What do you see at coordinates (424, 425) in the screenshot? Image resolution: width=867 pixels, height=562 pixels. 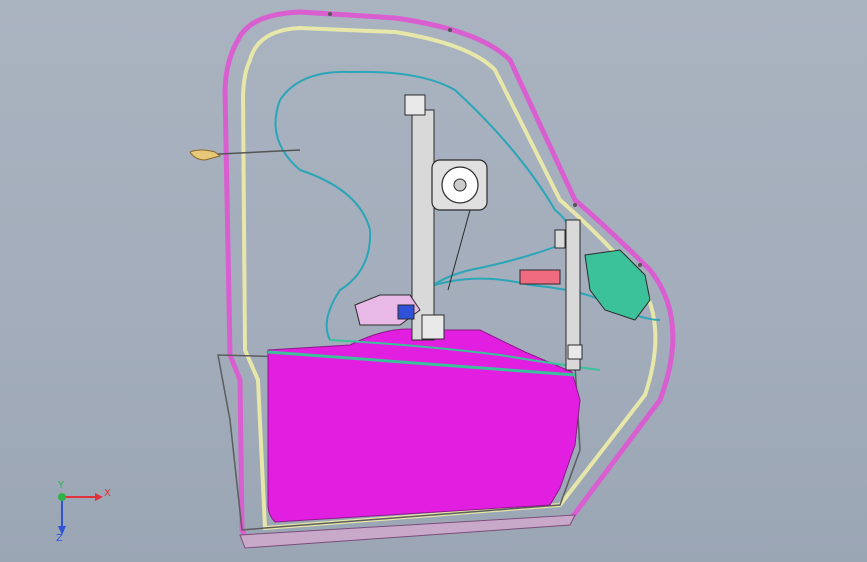 I see `door-glass` at bounding box center [424, 425].